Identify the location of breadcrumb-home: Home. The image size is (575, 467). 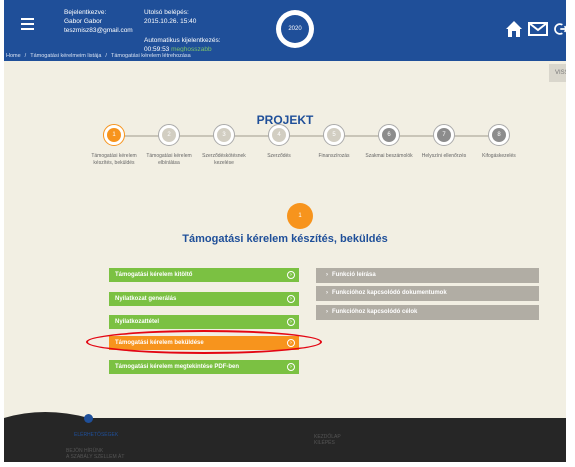
(13, 56).